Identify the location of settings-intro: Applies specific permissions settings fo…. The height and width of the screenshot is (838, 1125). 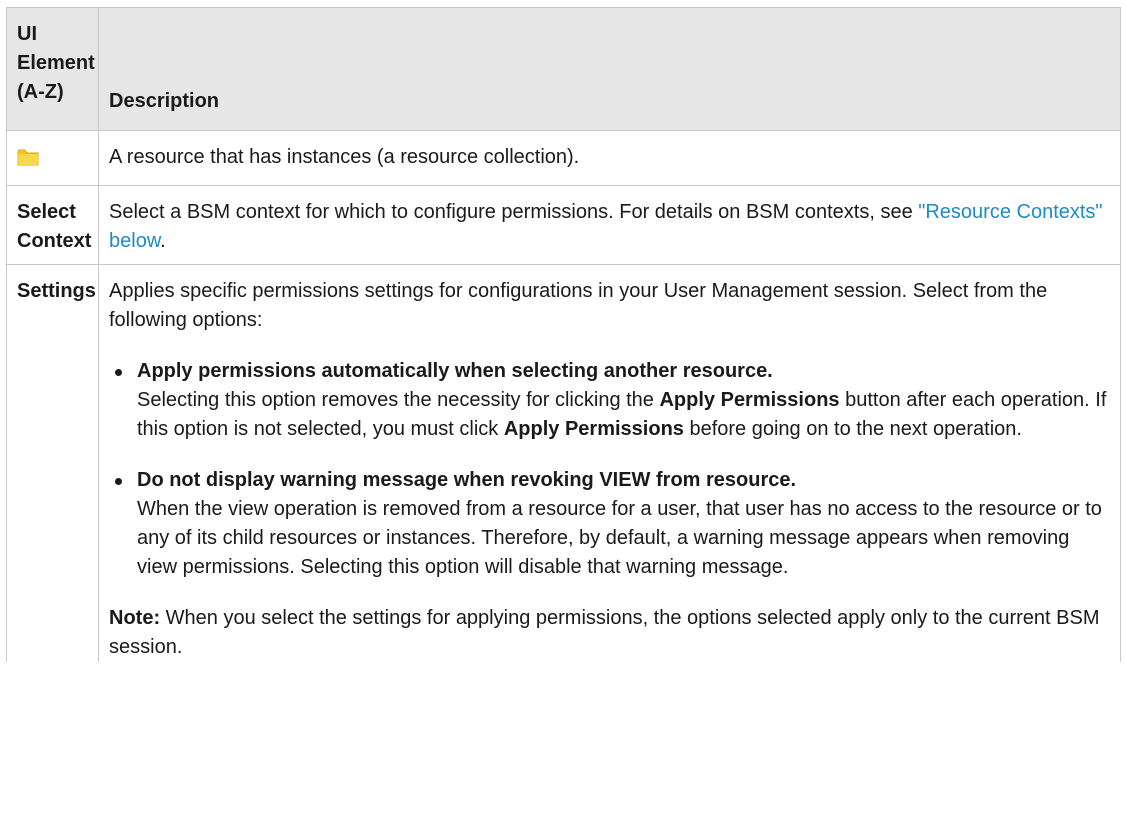
(578, 305).